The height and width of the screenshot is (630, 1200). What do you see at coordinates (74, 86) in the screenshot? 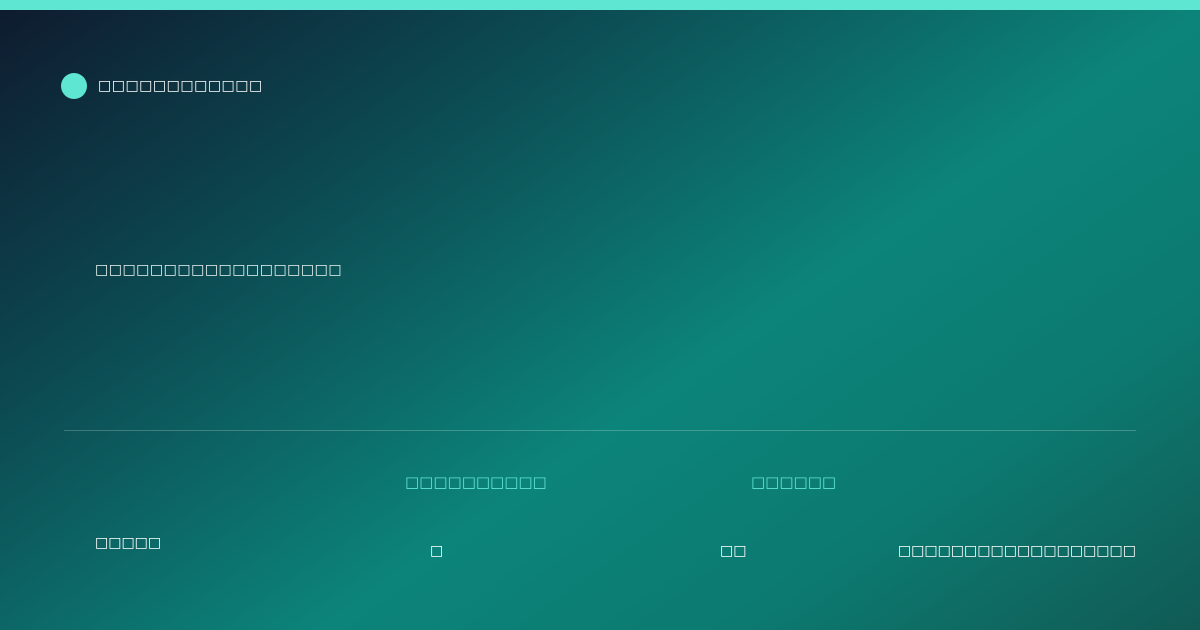
I see `brand-circle-icon` at bounding box center [74, 86].